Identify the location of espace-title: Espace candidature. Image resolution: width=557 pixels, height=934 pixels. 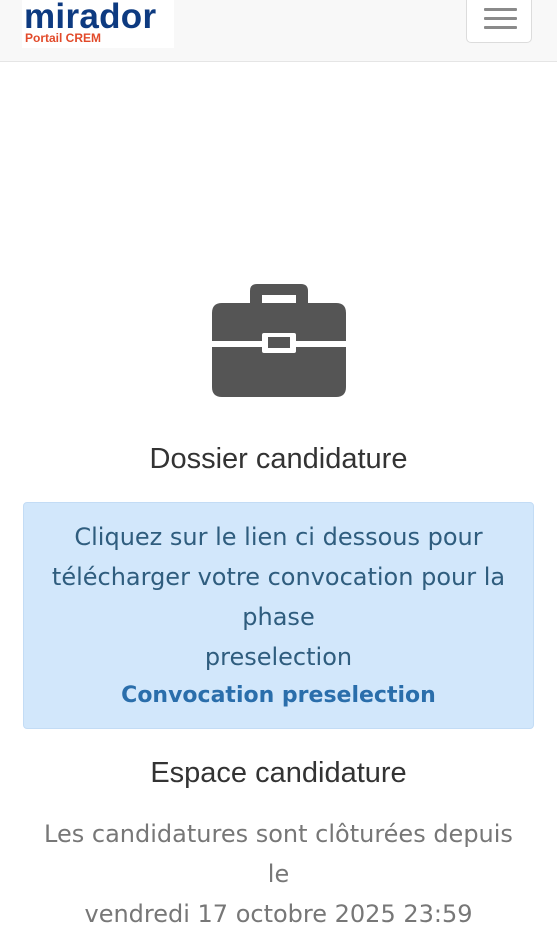
(278, 773).